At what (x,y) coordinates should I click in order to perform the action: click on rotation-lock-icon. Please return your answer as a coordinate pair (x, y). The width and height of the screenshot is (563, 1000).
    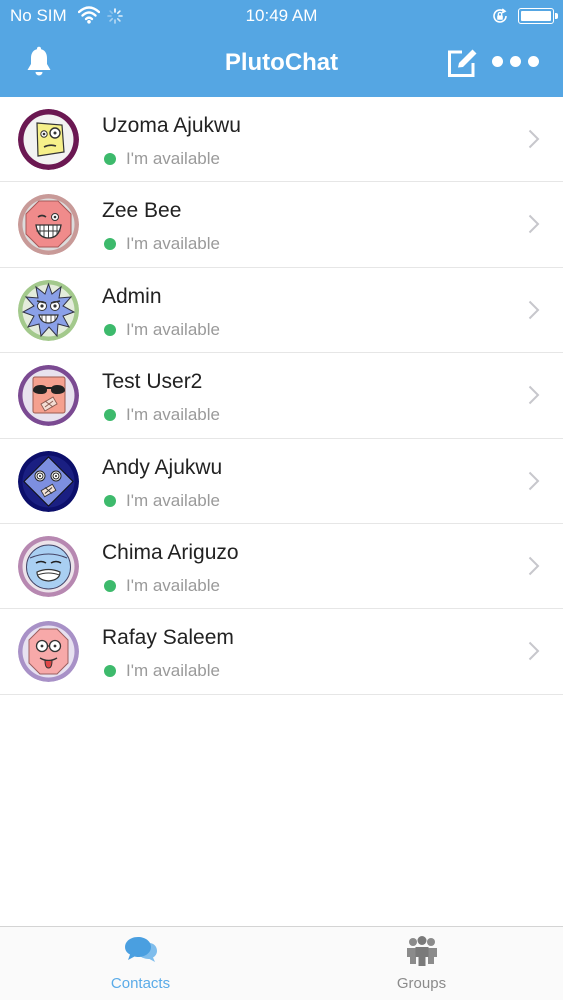
    Looking at the image, I should click on (500, 18).